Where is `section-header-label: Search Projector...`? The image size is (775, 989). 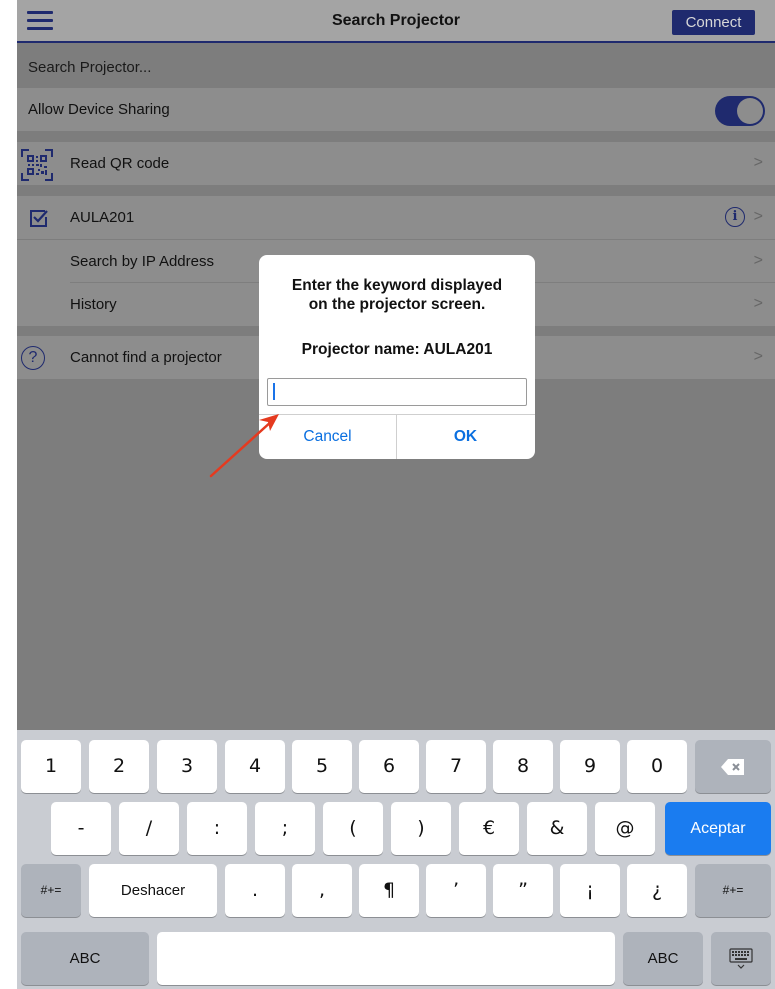
section-header-label: Search Projector... is located at coordinates (90, 67).